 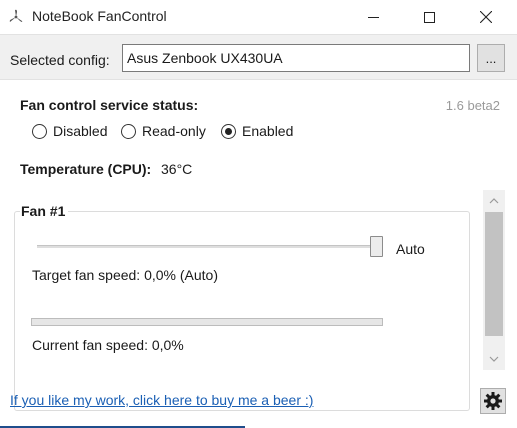 I want to click on radio-enabled: Enabled, so click(x=257, y=131).